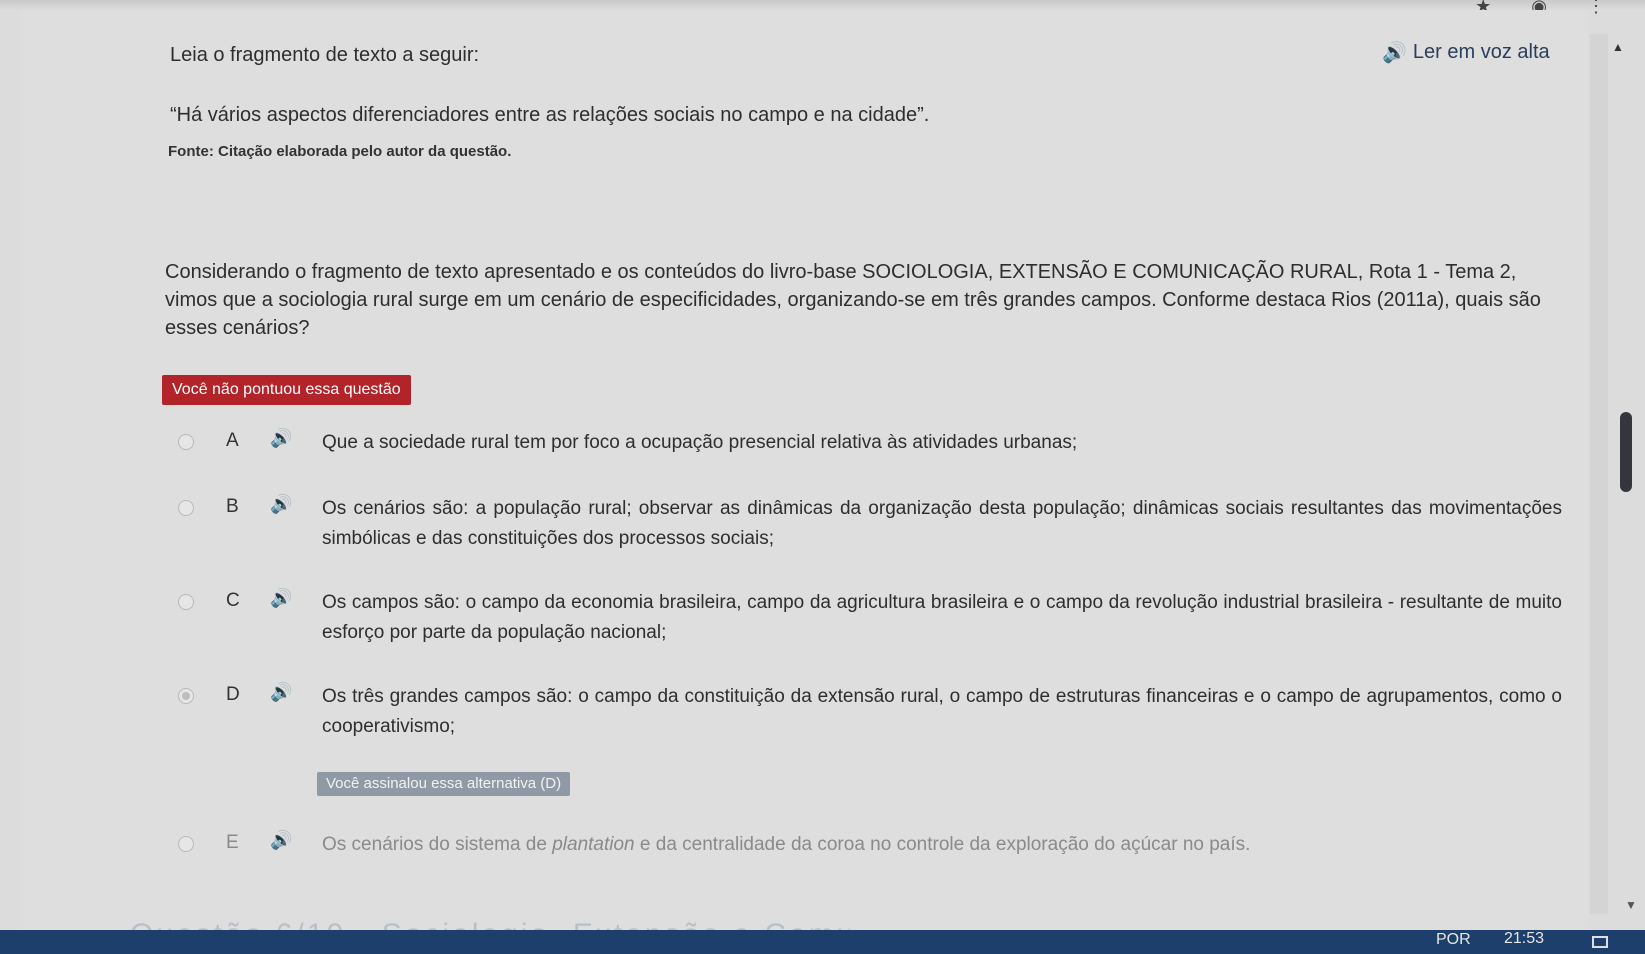  Describe the element at coordinates (444, 784) in the screenshot. I see `selected-alternative-badge: Você assinalou essa alternativa (D)` at that location.